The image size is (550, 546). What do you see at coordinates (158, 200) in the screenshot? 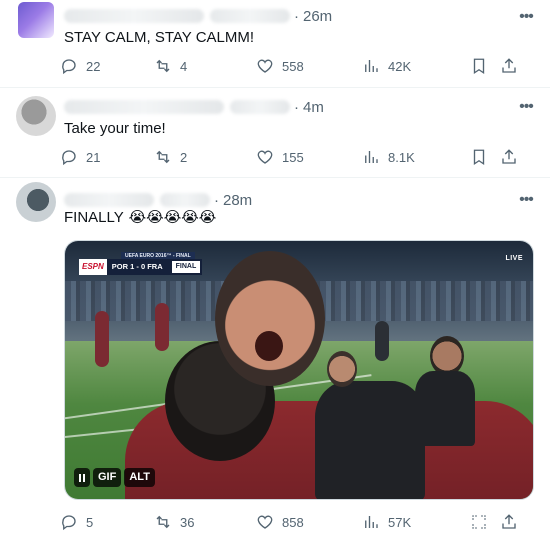
I see `tweet-header: · 28m` at bounding box center [158, 200].